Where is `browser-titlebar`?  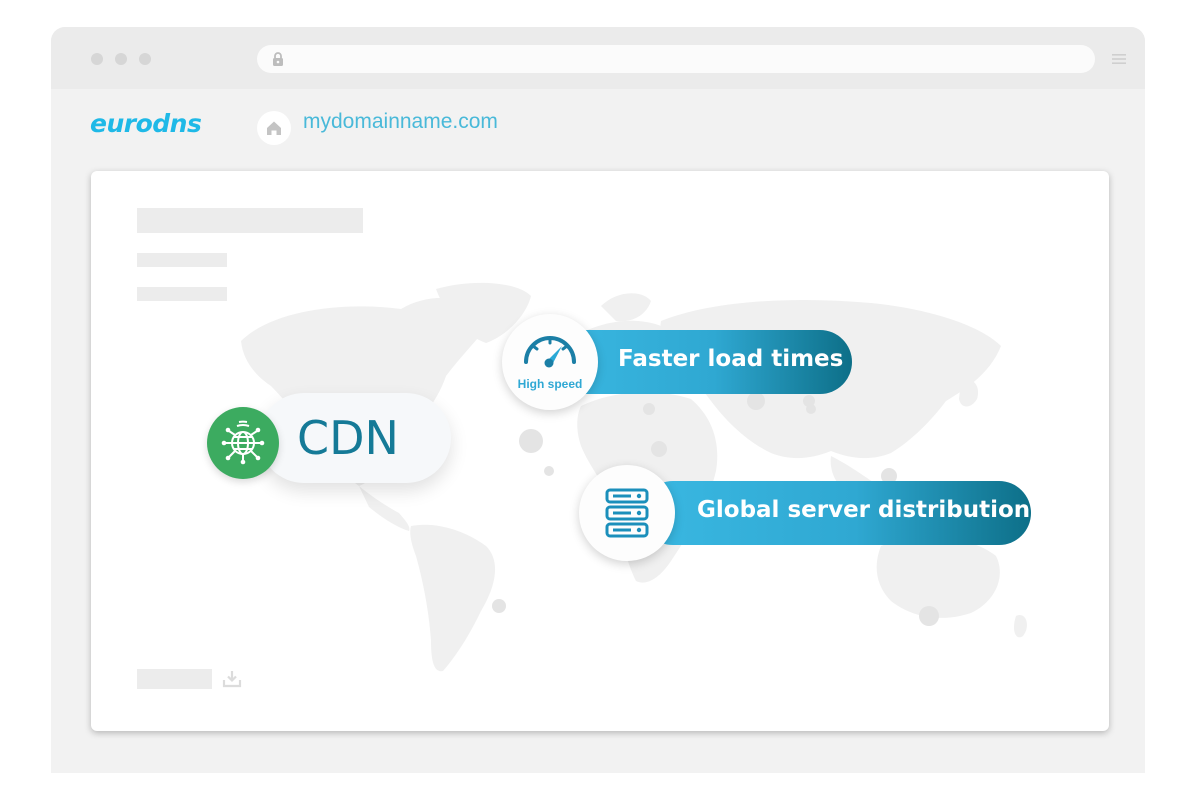 browser-titlebar is located at coordinates (598, 58).